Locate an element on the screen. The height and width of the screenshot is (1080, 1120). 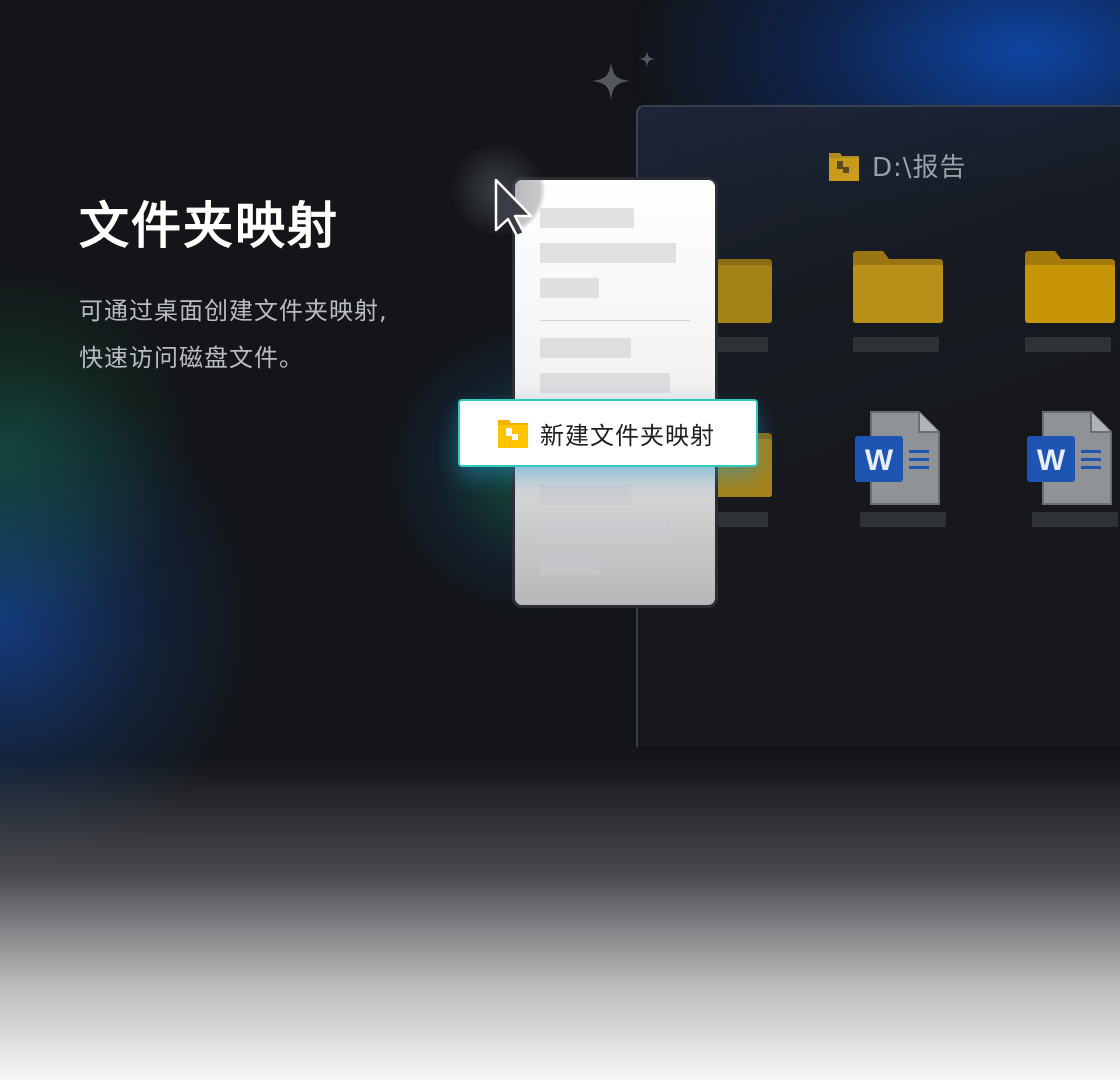
small-sparkle-icon is located at coordinates (647, 59).